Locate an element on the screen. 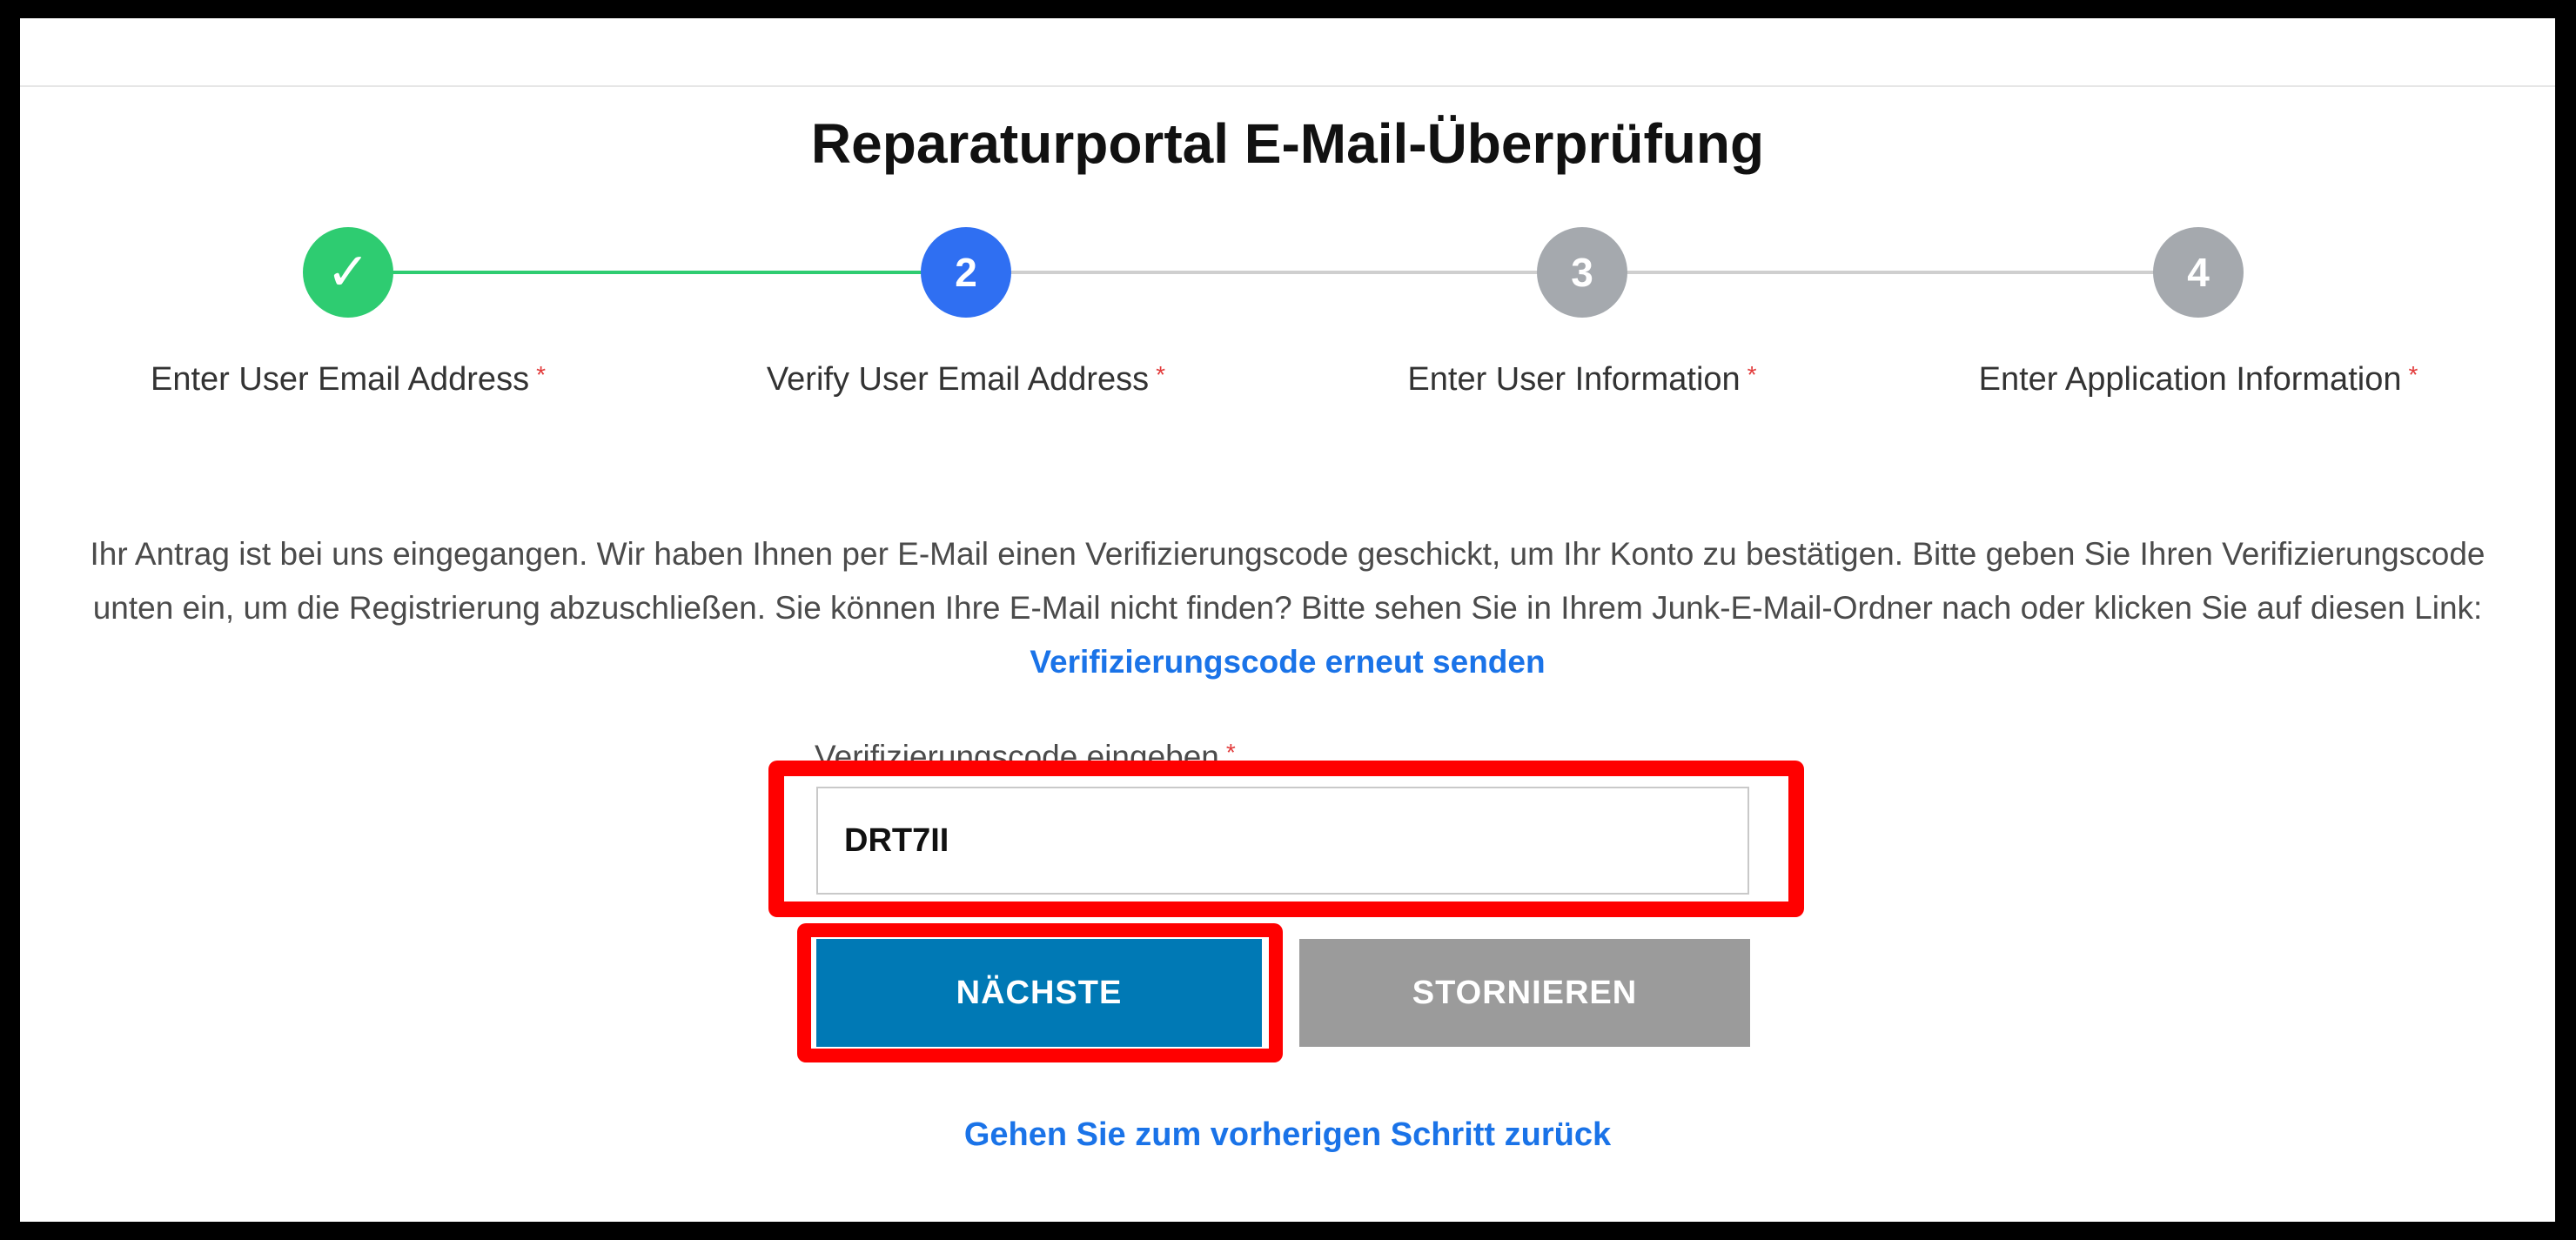  step-2-label: Verify User Email Address * is located at coordinates (966, 380).